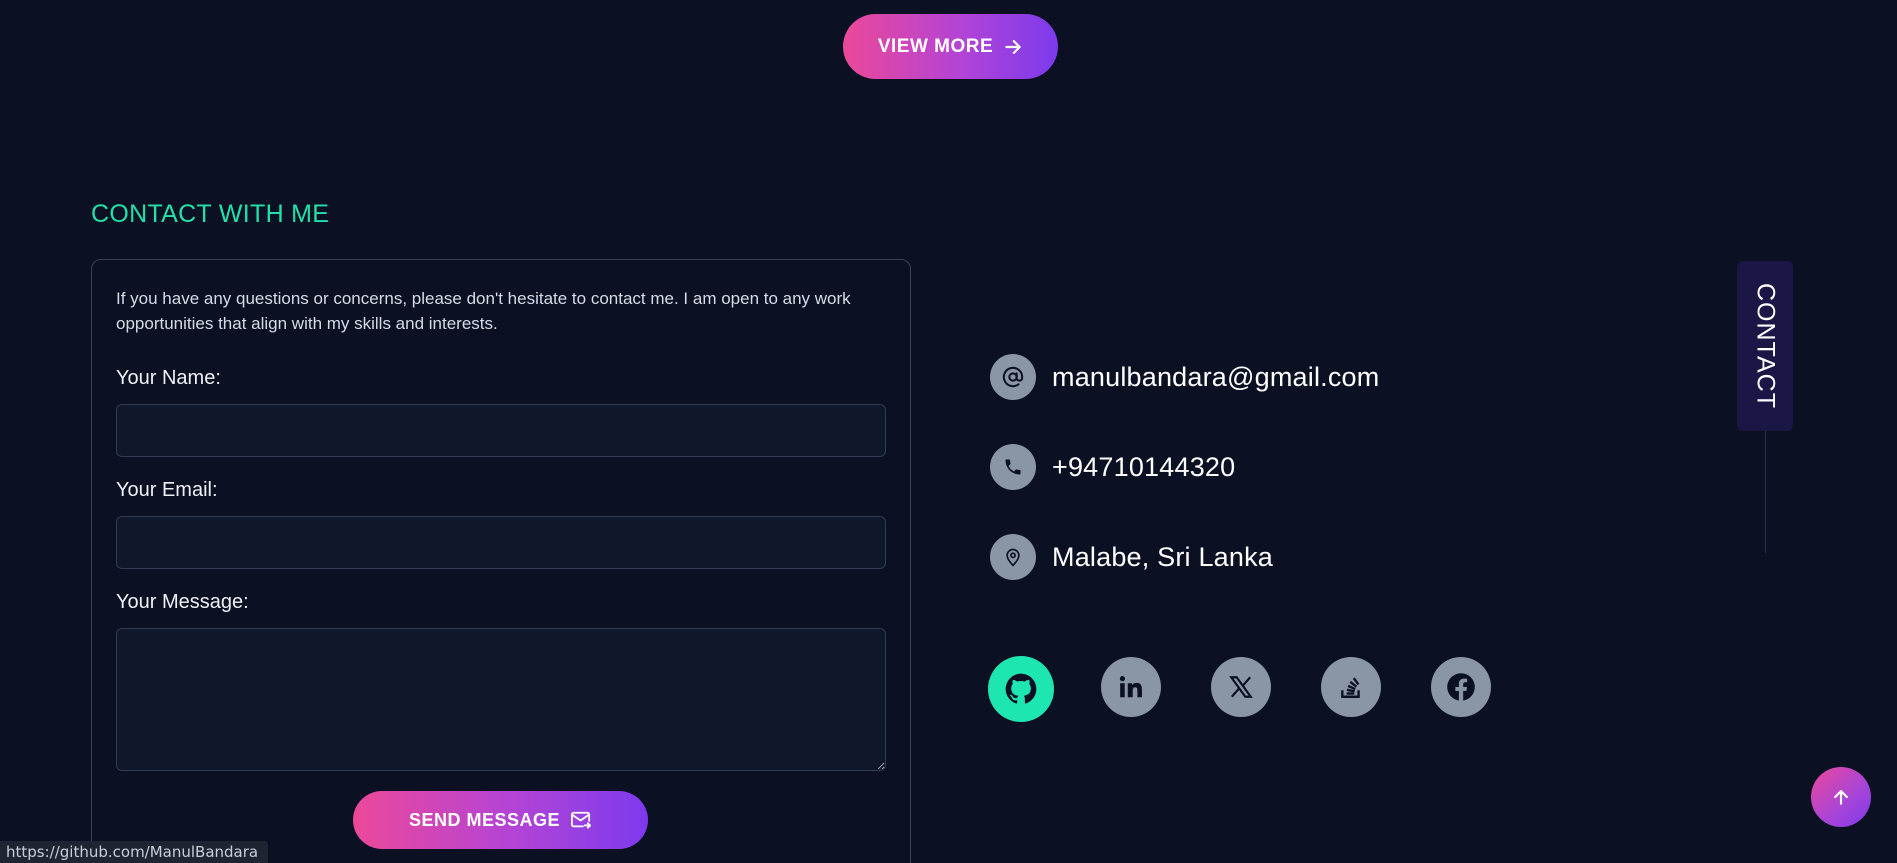  I want to click on phone-icon, so click(1013, 467).